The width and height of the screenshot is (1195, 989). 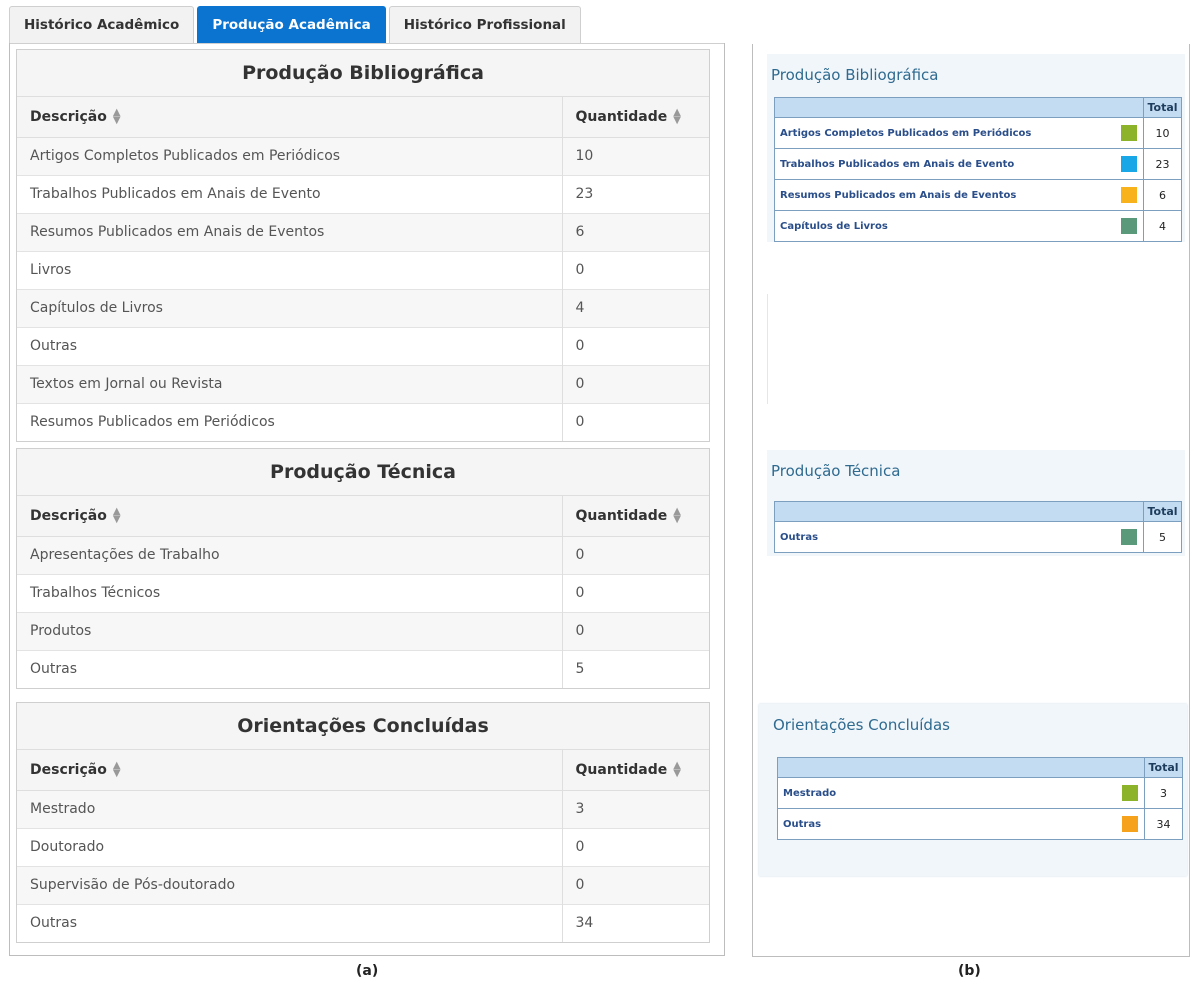 What do you see at coordinates (289, 383) in the screenshot?
I see `row-description: Textos em Jornal ou Revista` at bounding box center [289, 383].